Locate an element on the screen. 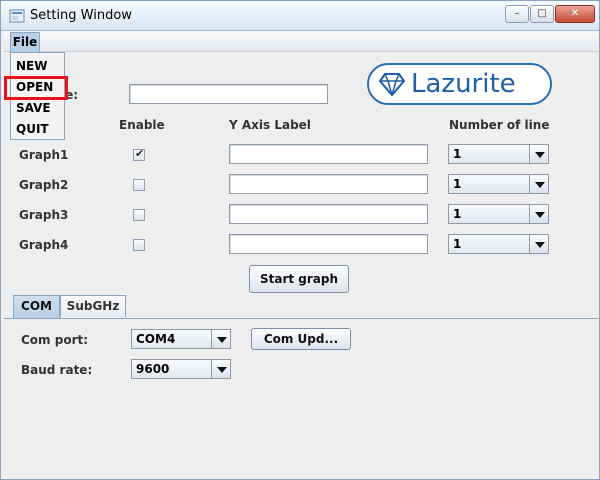 This screenshot has height=480, width=600. baud-rate-label: Baud rate: is located at coordinates (57, 370).